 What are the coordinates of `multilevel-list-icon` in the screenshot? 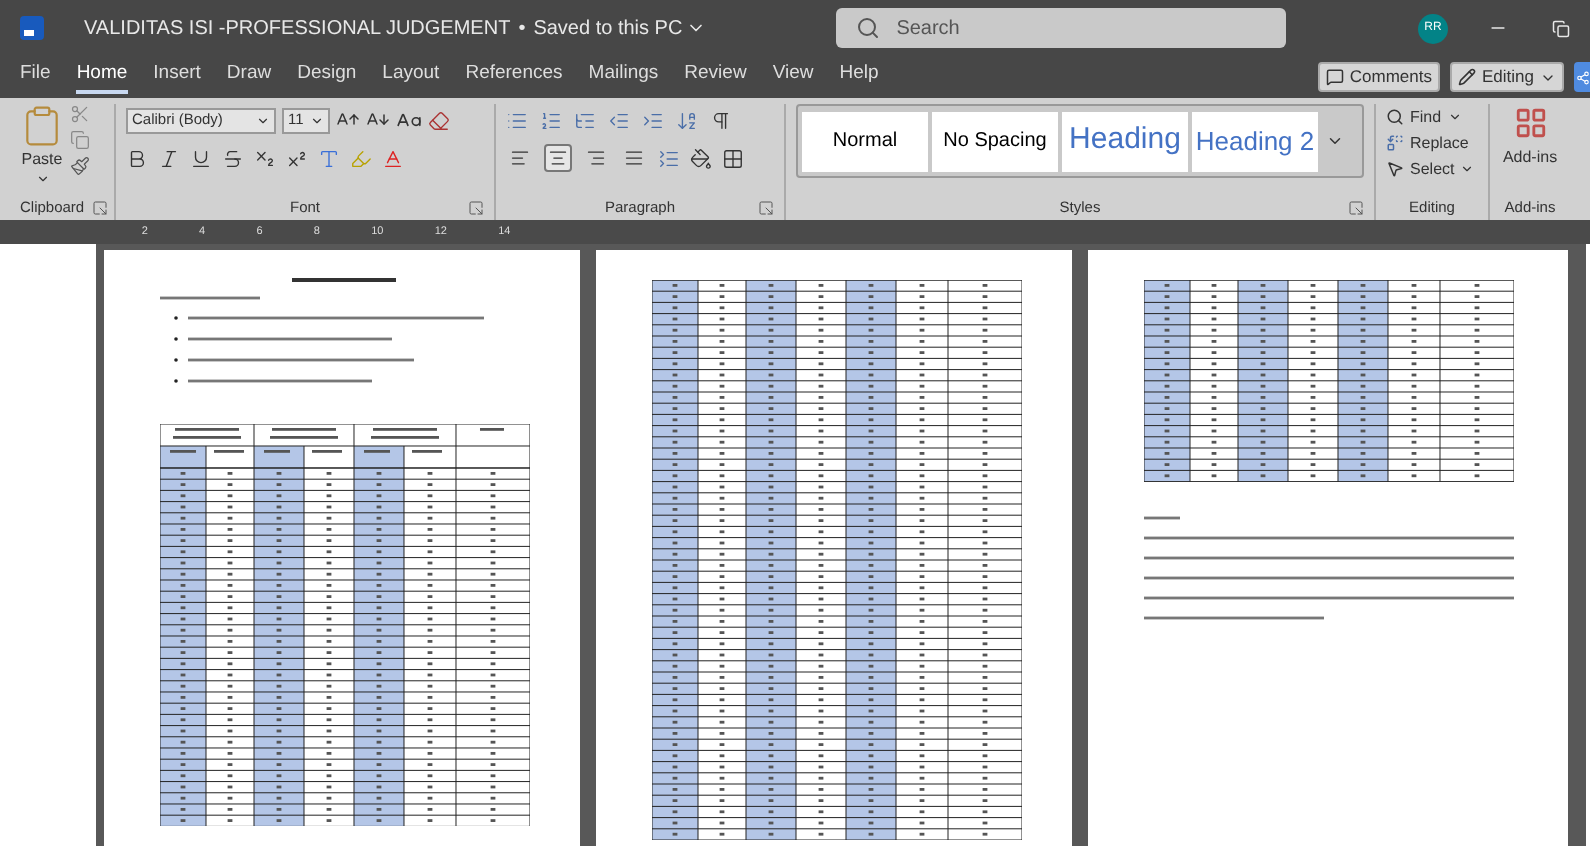 It's located at (585, 120).